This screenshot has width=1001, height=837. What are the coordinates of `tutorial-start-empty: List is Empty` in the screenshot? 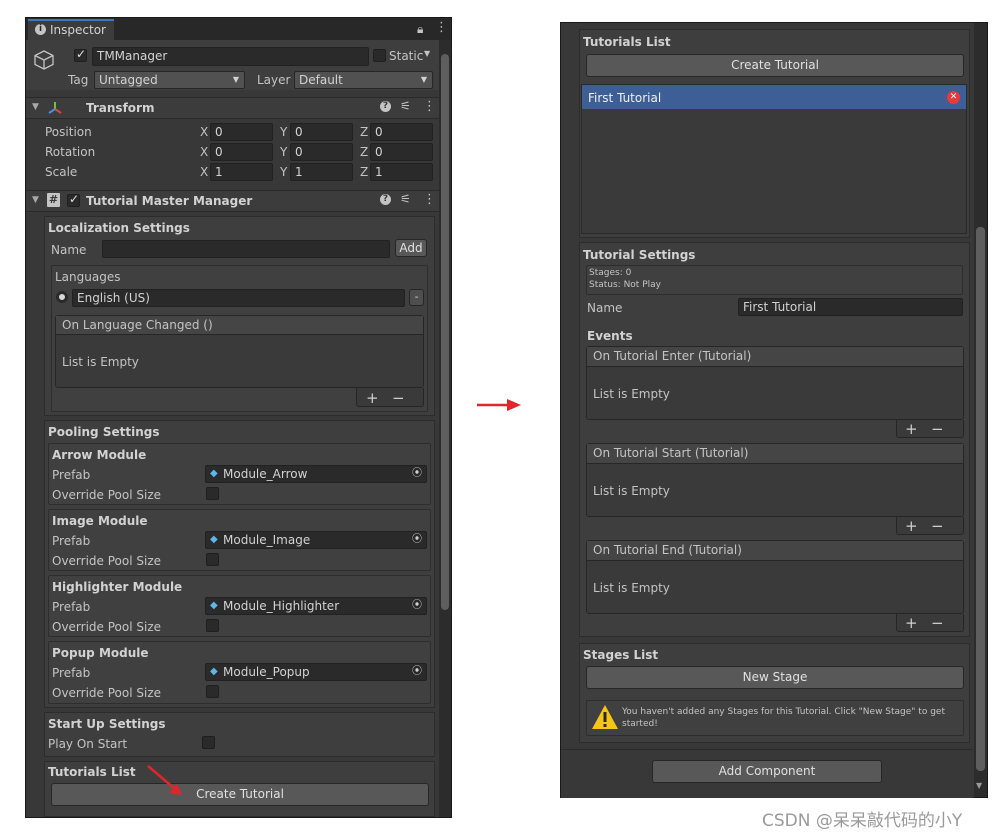 It's located at (631, 491).